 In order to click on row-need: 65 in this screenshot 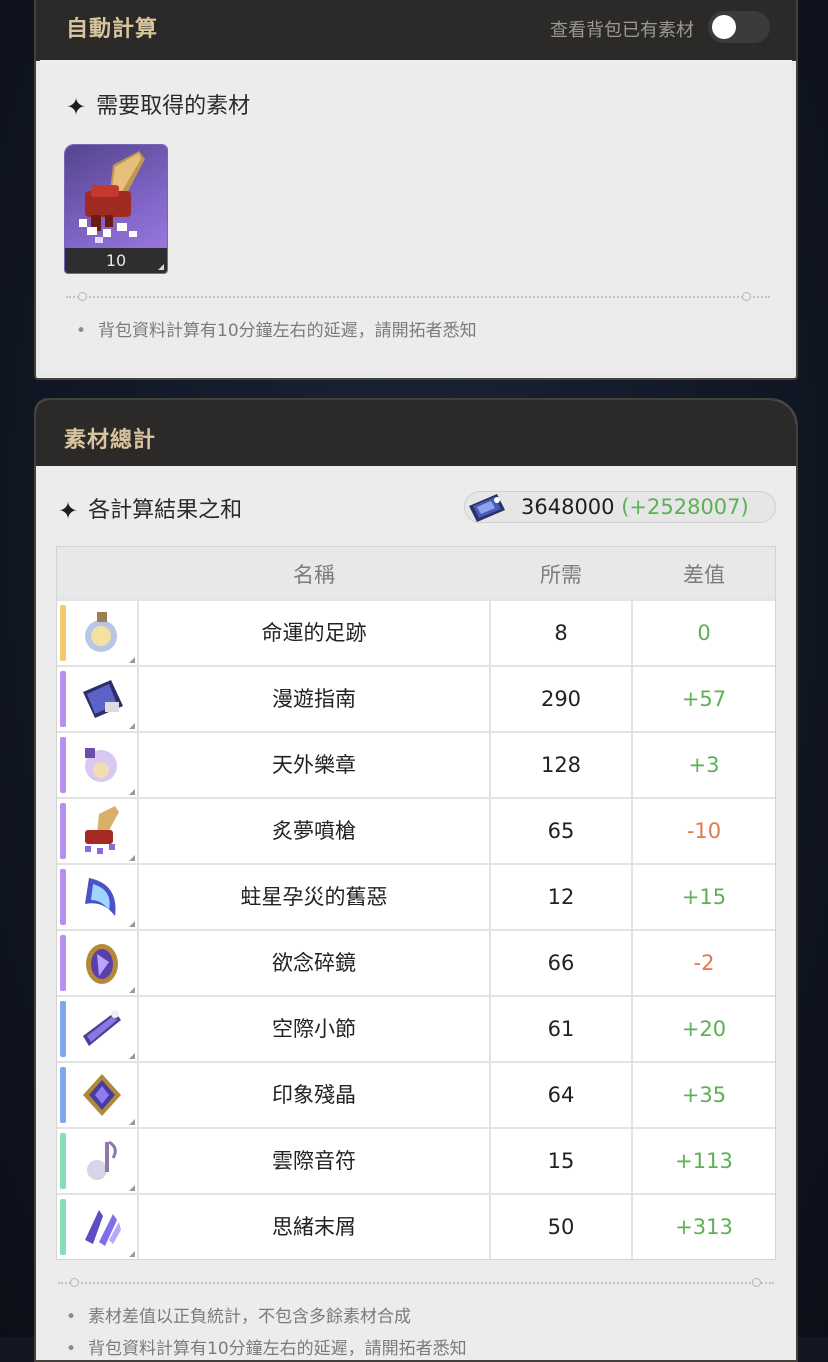, I will do `click(562, 831)`.